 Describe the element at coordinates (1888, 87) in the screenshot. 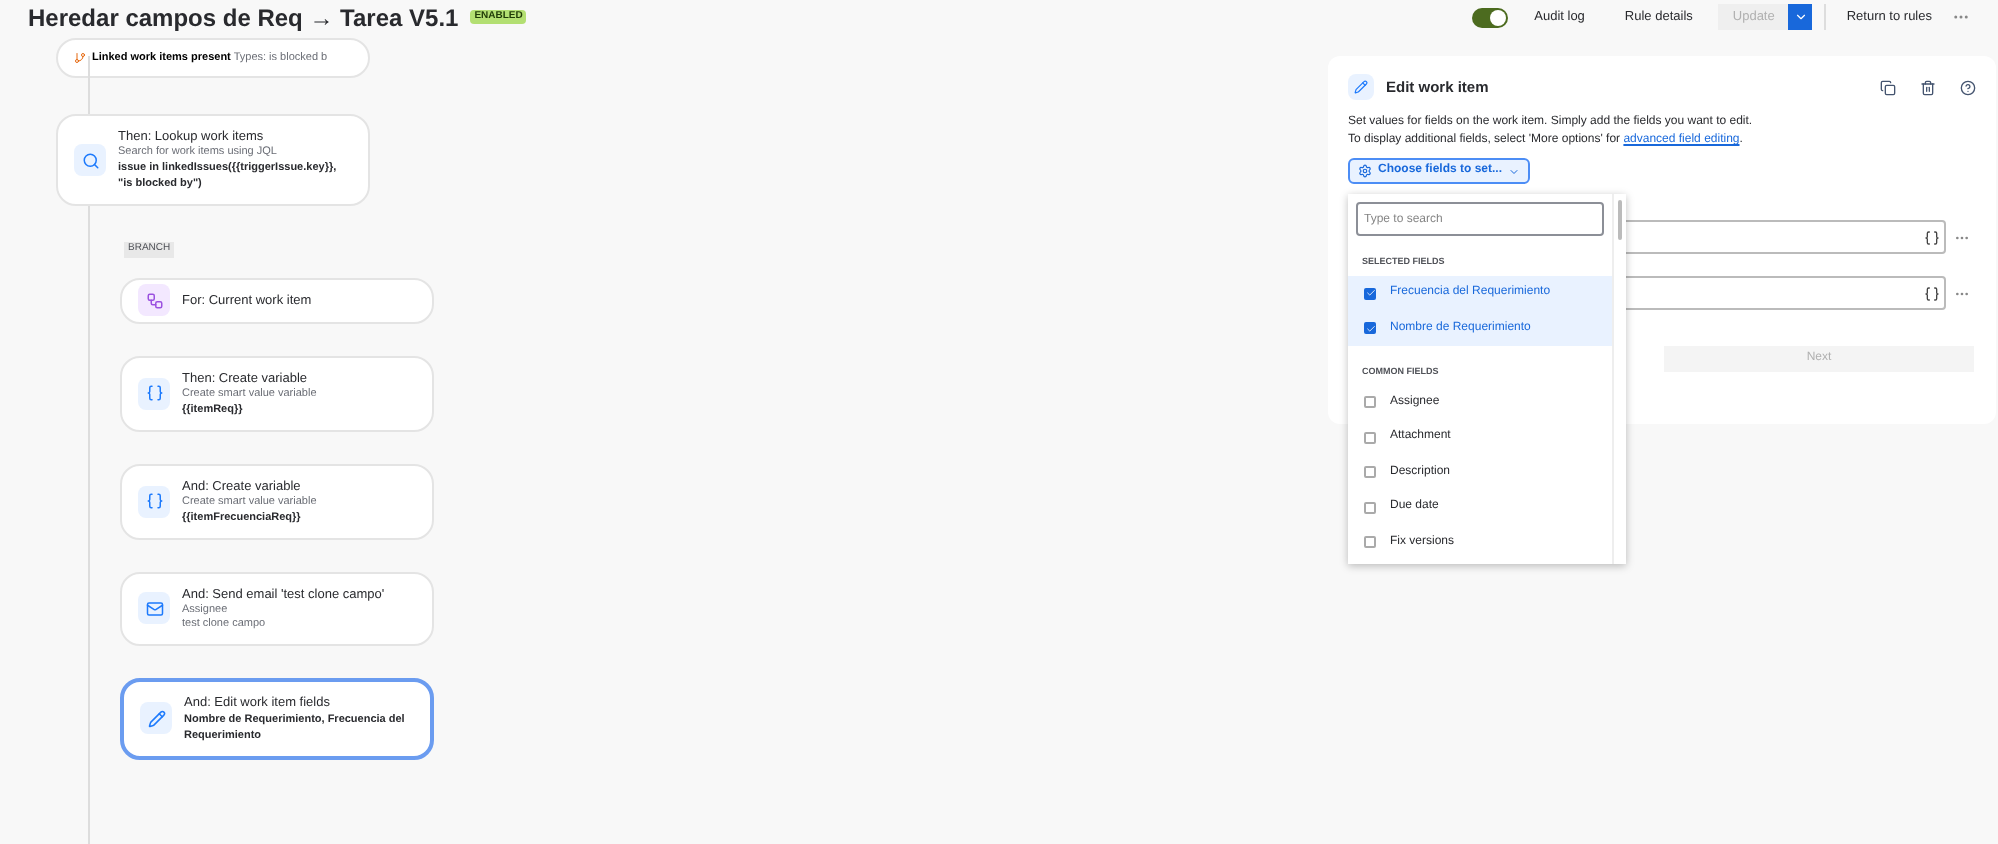

I see `copy-icon` at that location.